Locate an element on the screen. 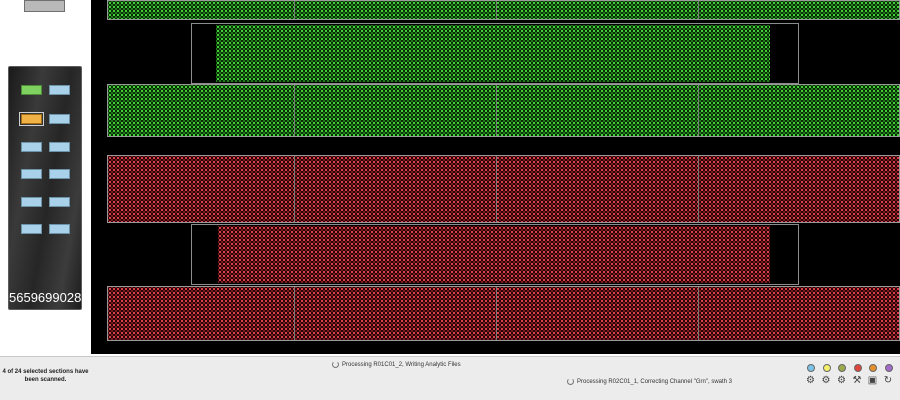 The height and width of the screenshot is (400, 900). section-r06c02 is located at coordinates (59, 229).